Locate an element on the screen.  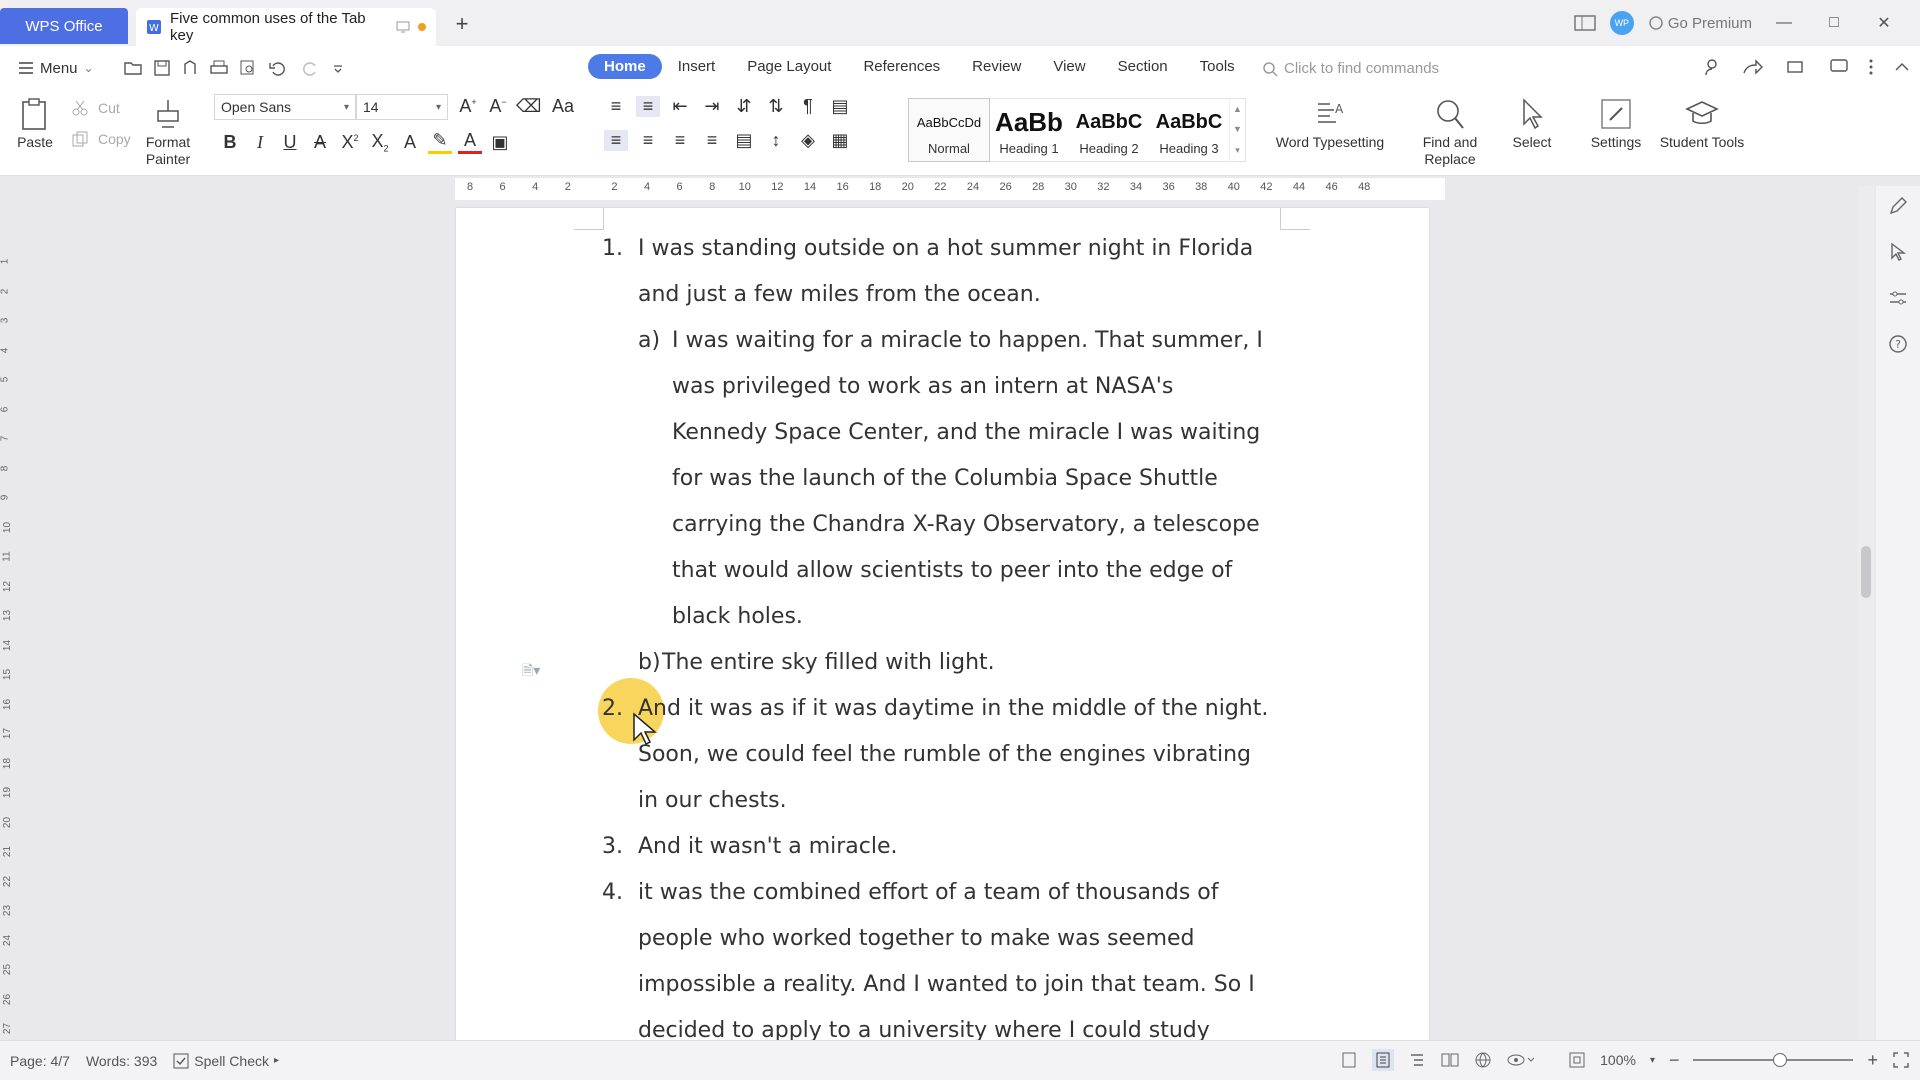
zoom-level: 100% is located at coordinates (1618, 1060).